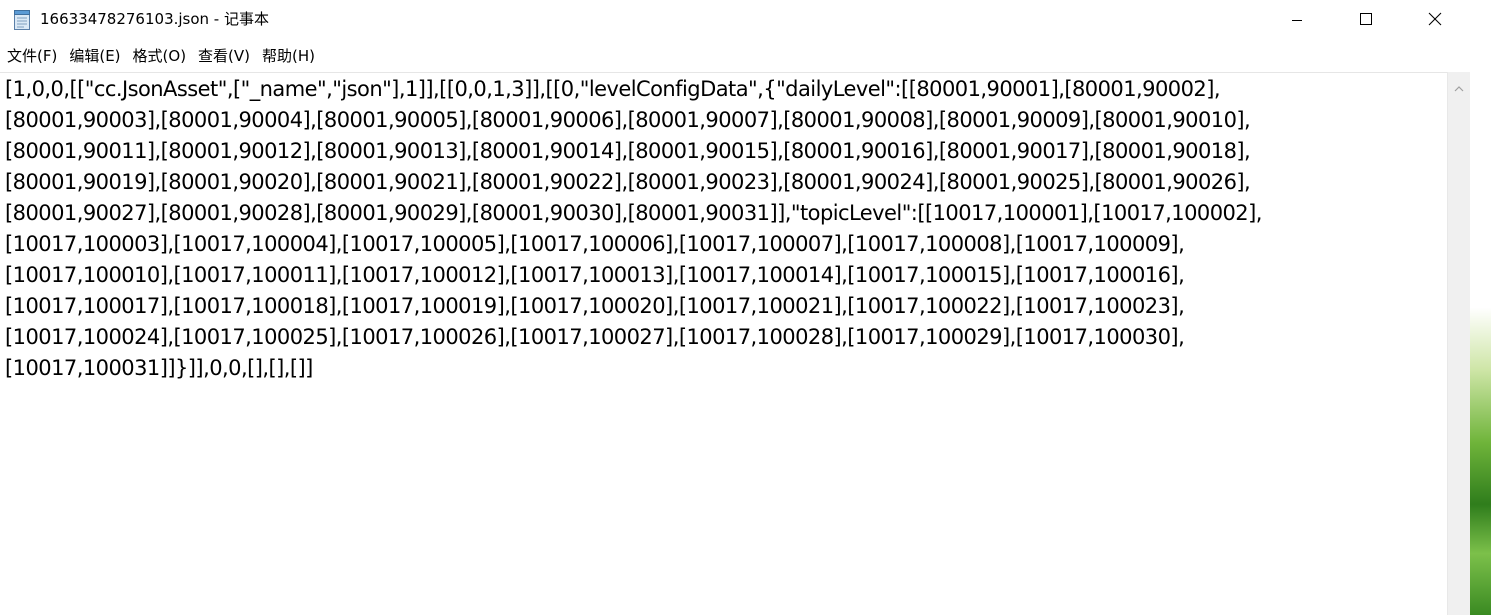 This screenshot has width=1491, height=615. I want to click on scroll-up-button, so click(1459, 86).